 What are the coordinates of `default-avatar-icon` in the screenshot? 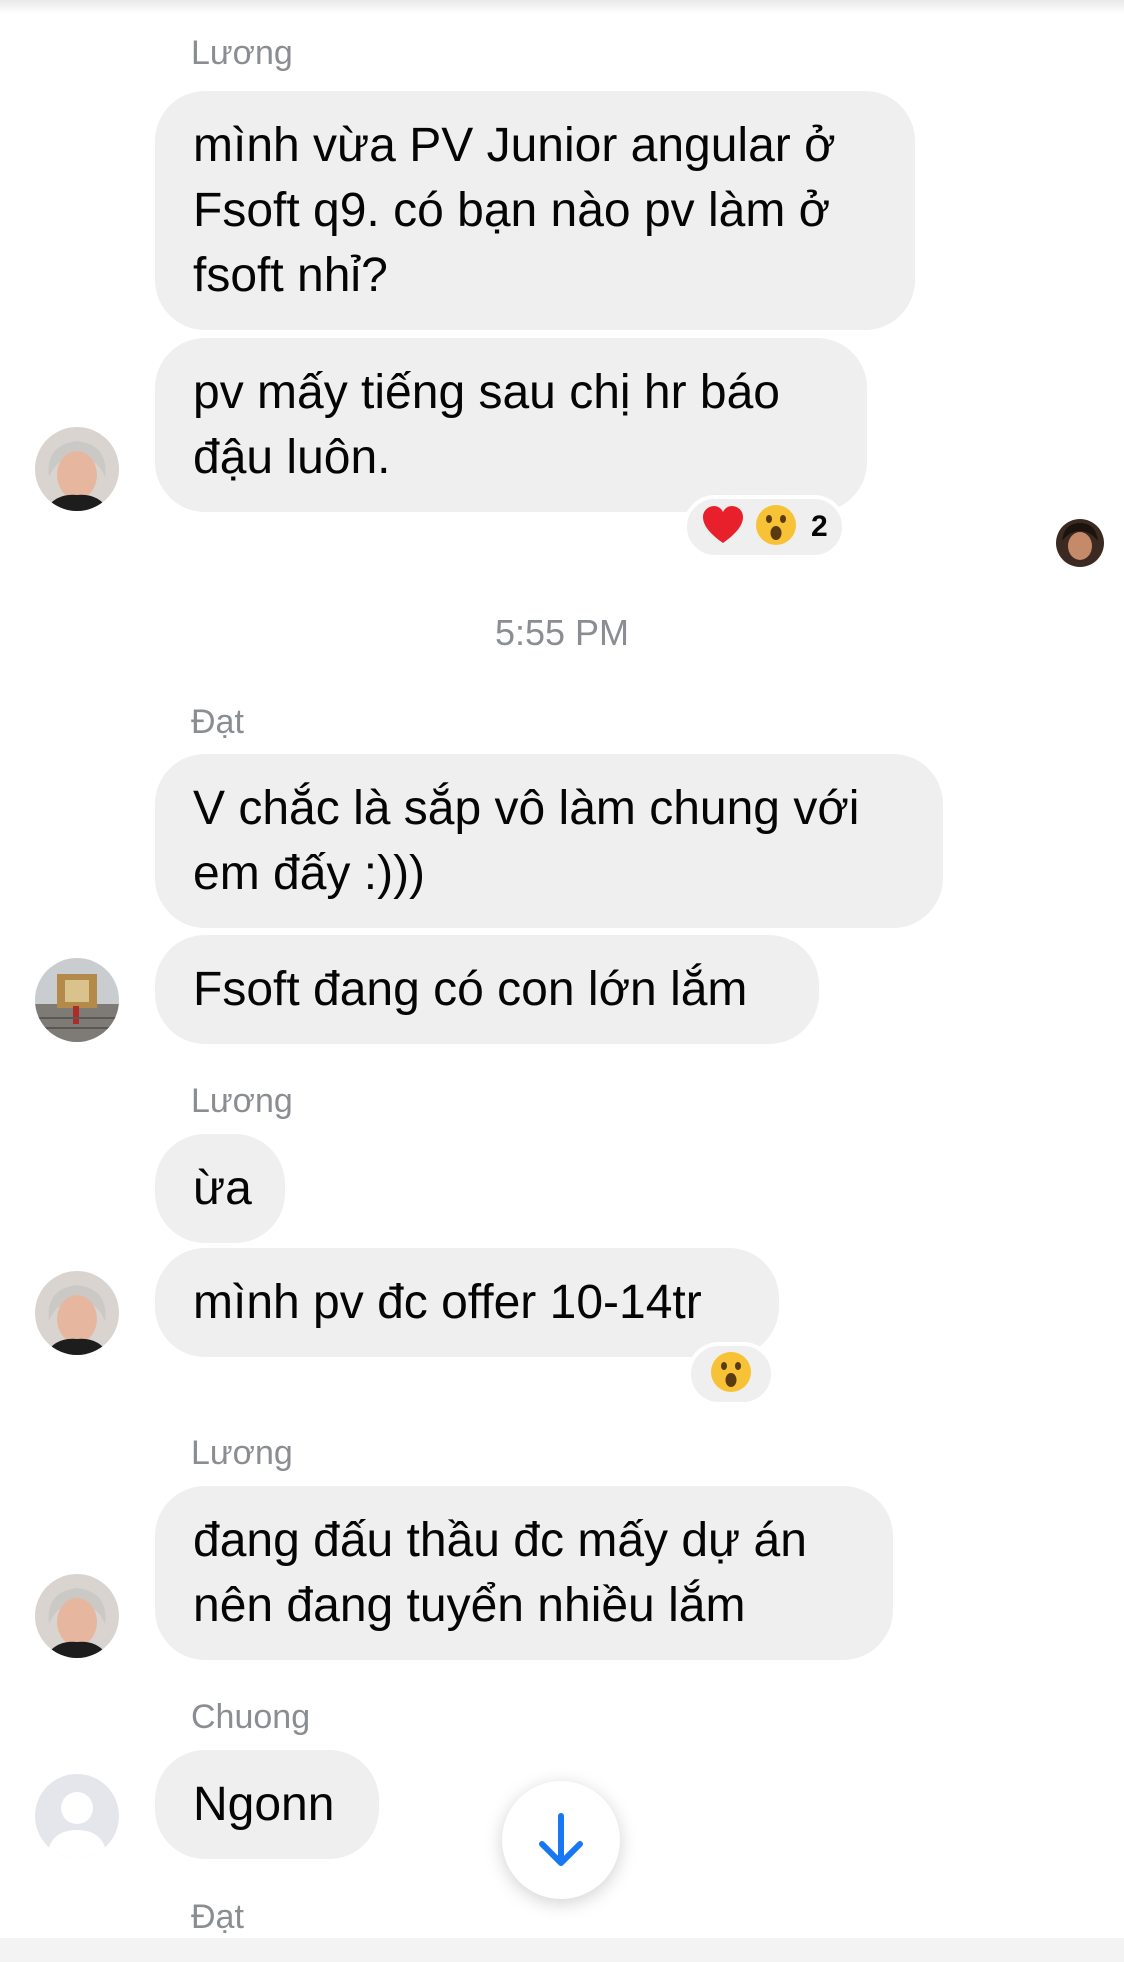 It's located at (77, 1816).